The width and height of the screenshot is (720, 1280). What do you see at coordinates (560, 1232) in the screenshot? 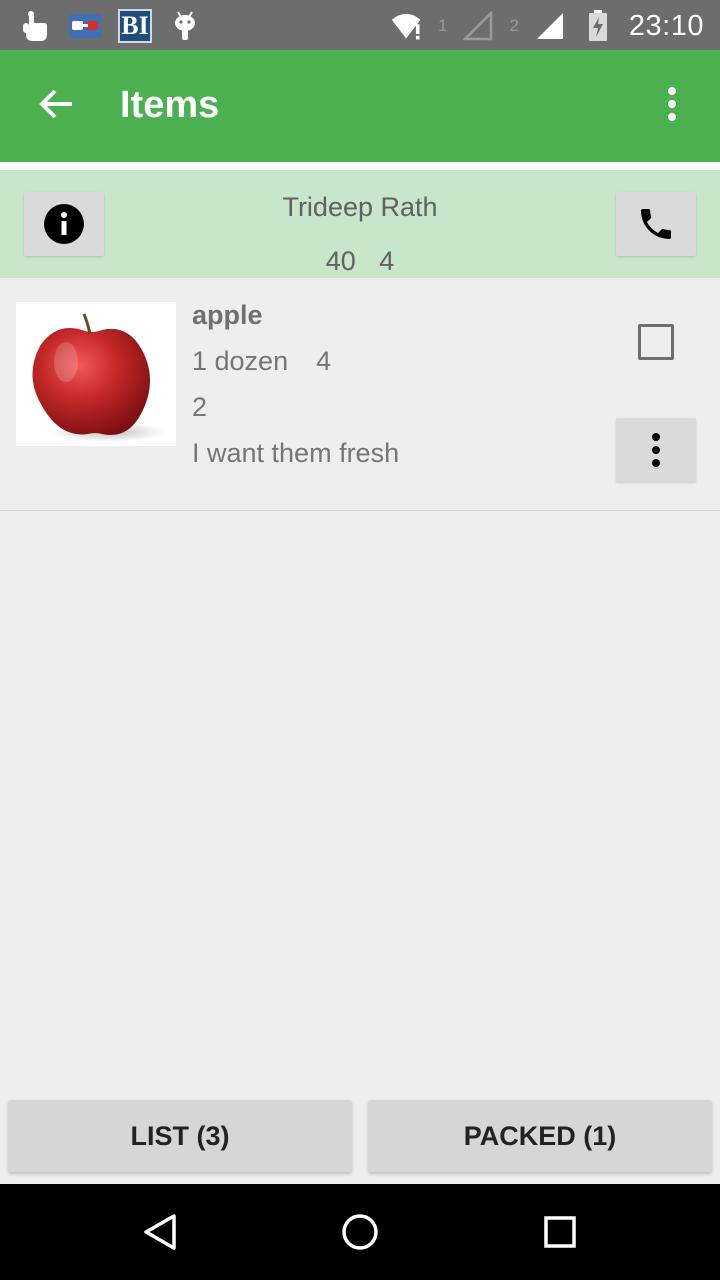
I see `nav-recents-icon` at bounding box center [560, 1232].